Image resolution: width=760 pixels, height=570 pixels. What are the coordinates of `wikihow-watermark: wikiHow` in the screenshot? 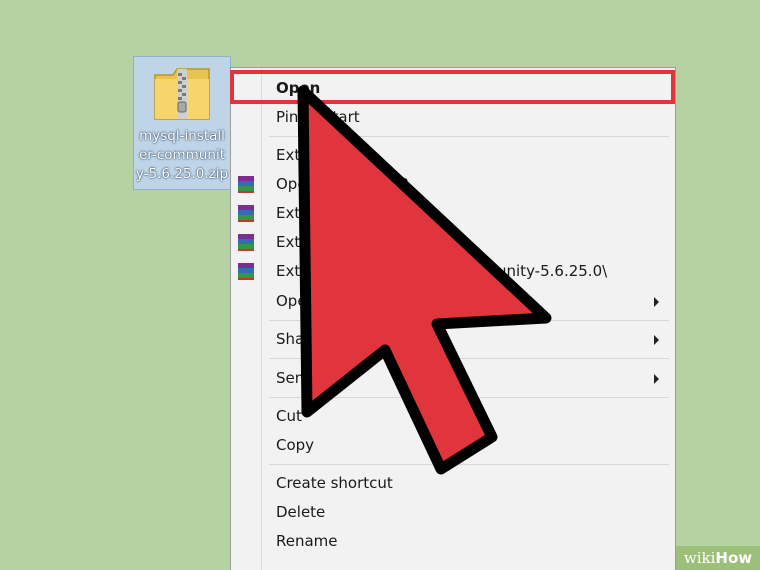 It's located at (718, 558).